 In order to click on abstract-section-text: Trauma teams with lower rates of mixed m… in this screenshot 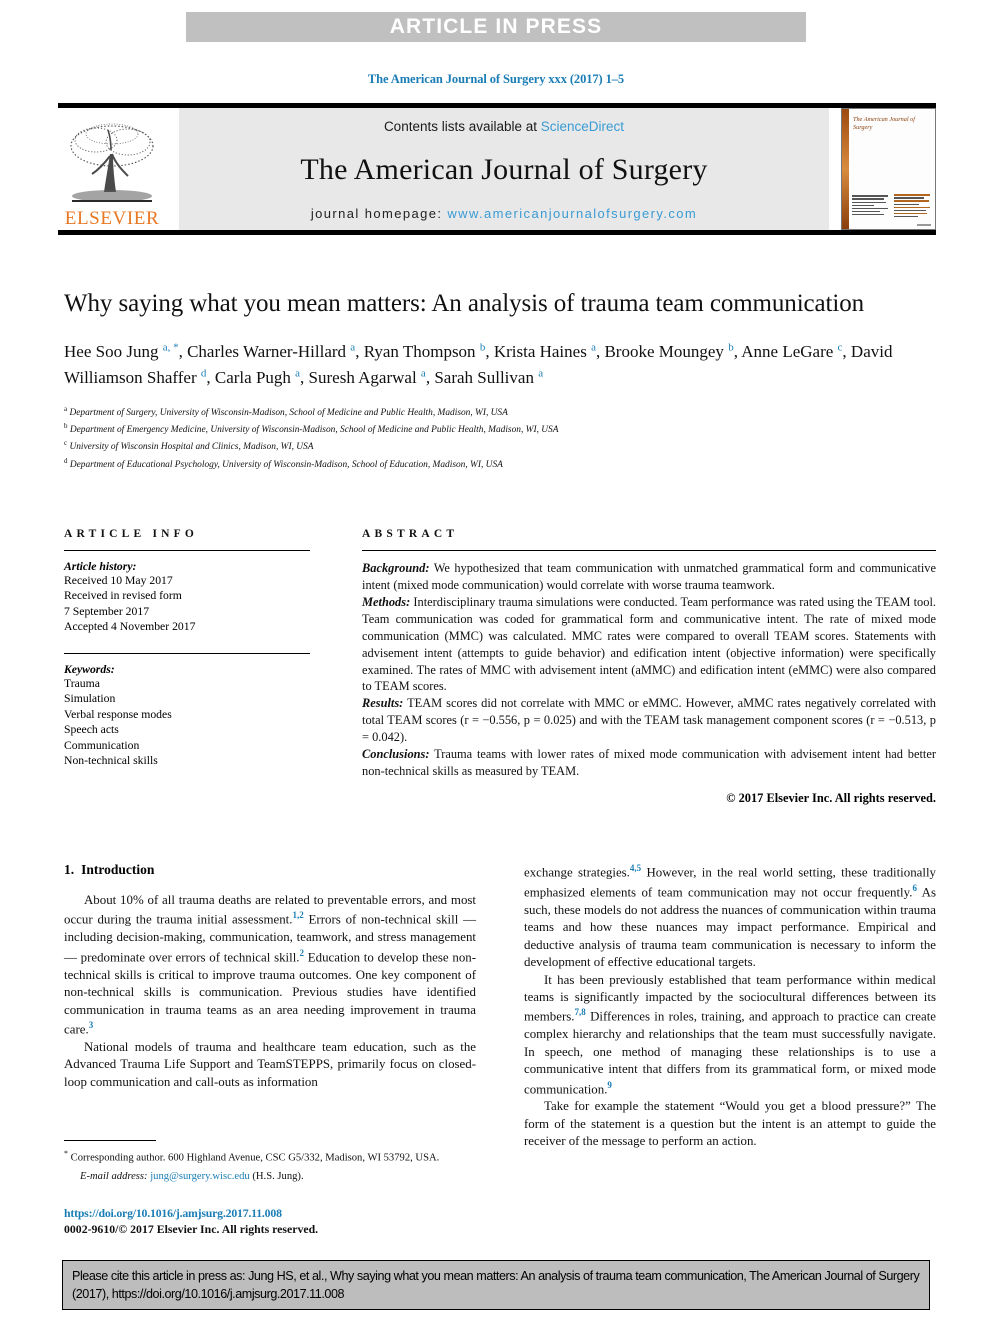, I will do `click(649, 763)`.